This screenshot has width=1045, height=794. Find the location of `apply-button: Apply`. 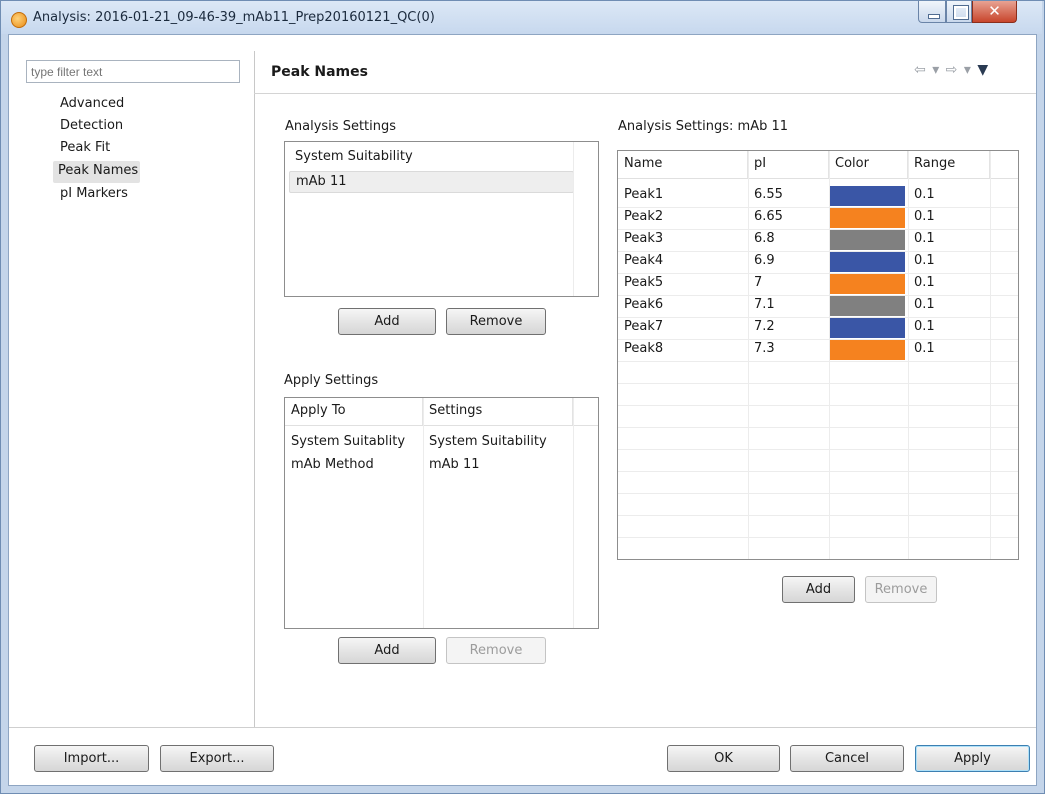

apply-button: Apply is located at coordinates (972, 758).